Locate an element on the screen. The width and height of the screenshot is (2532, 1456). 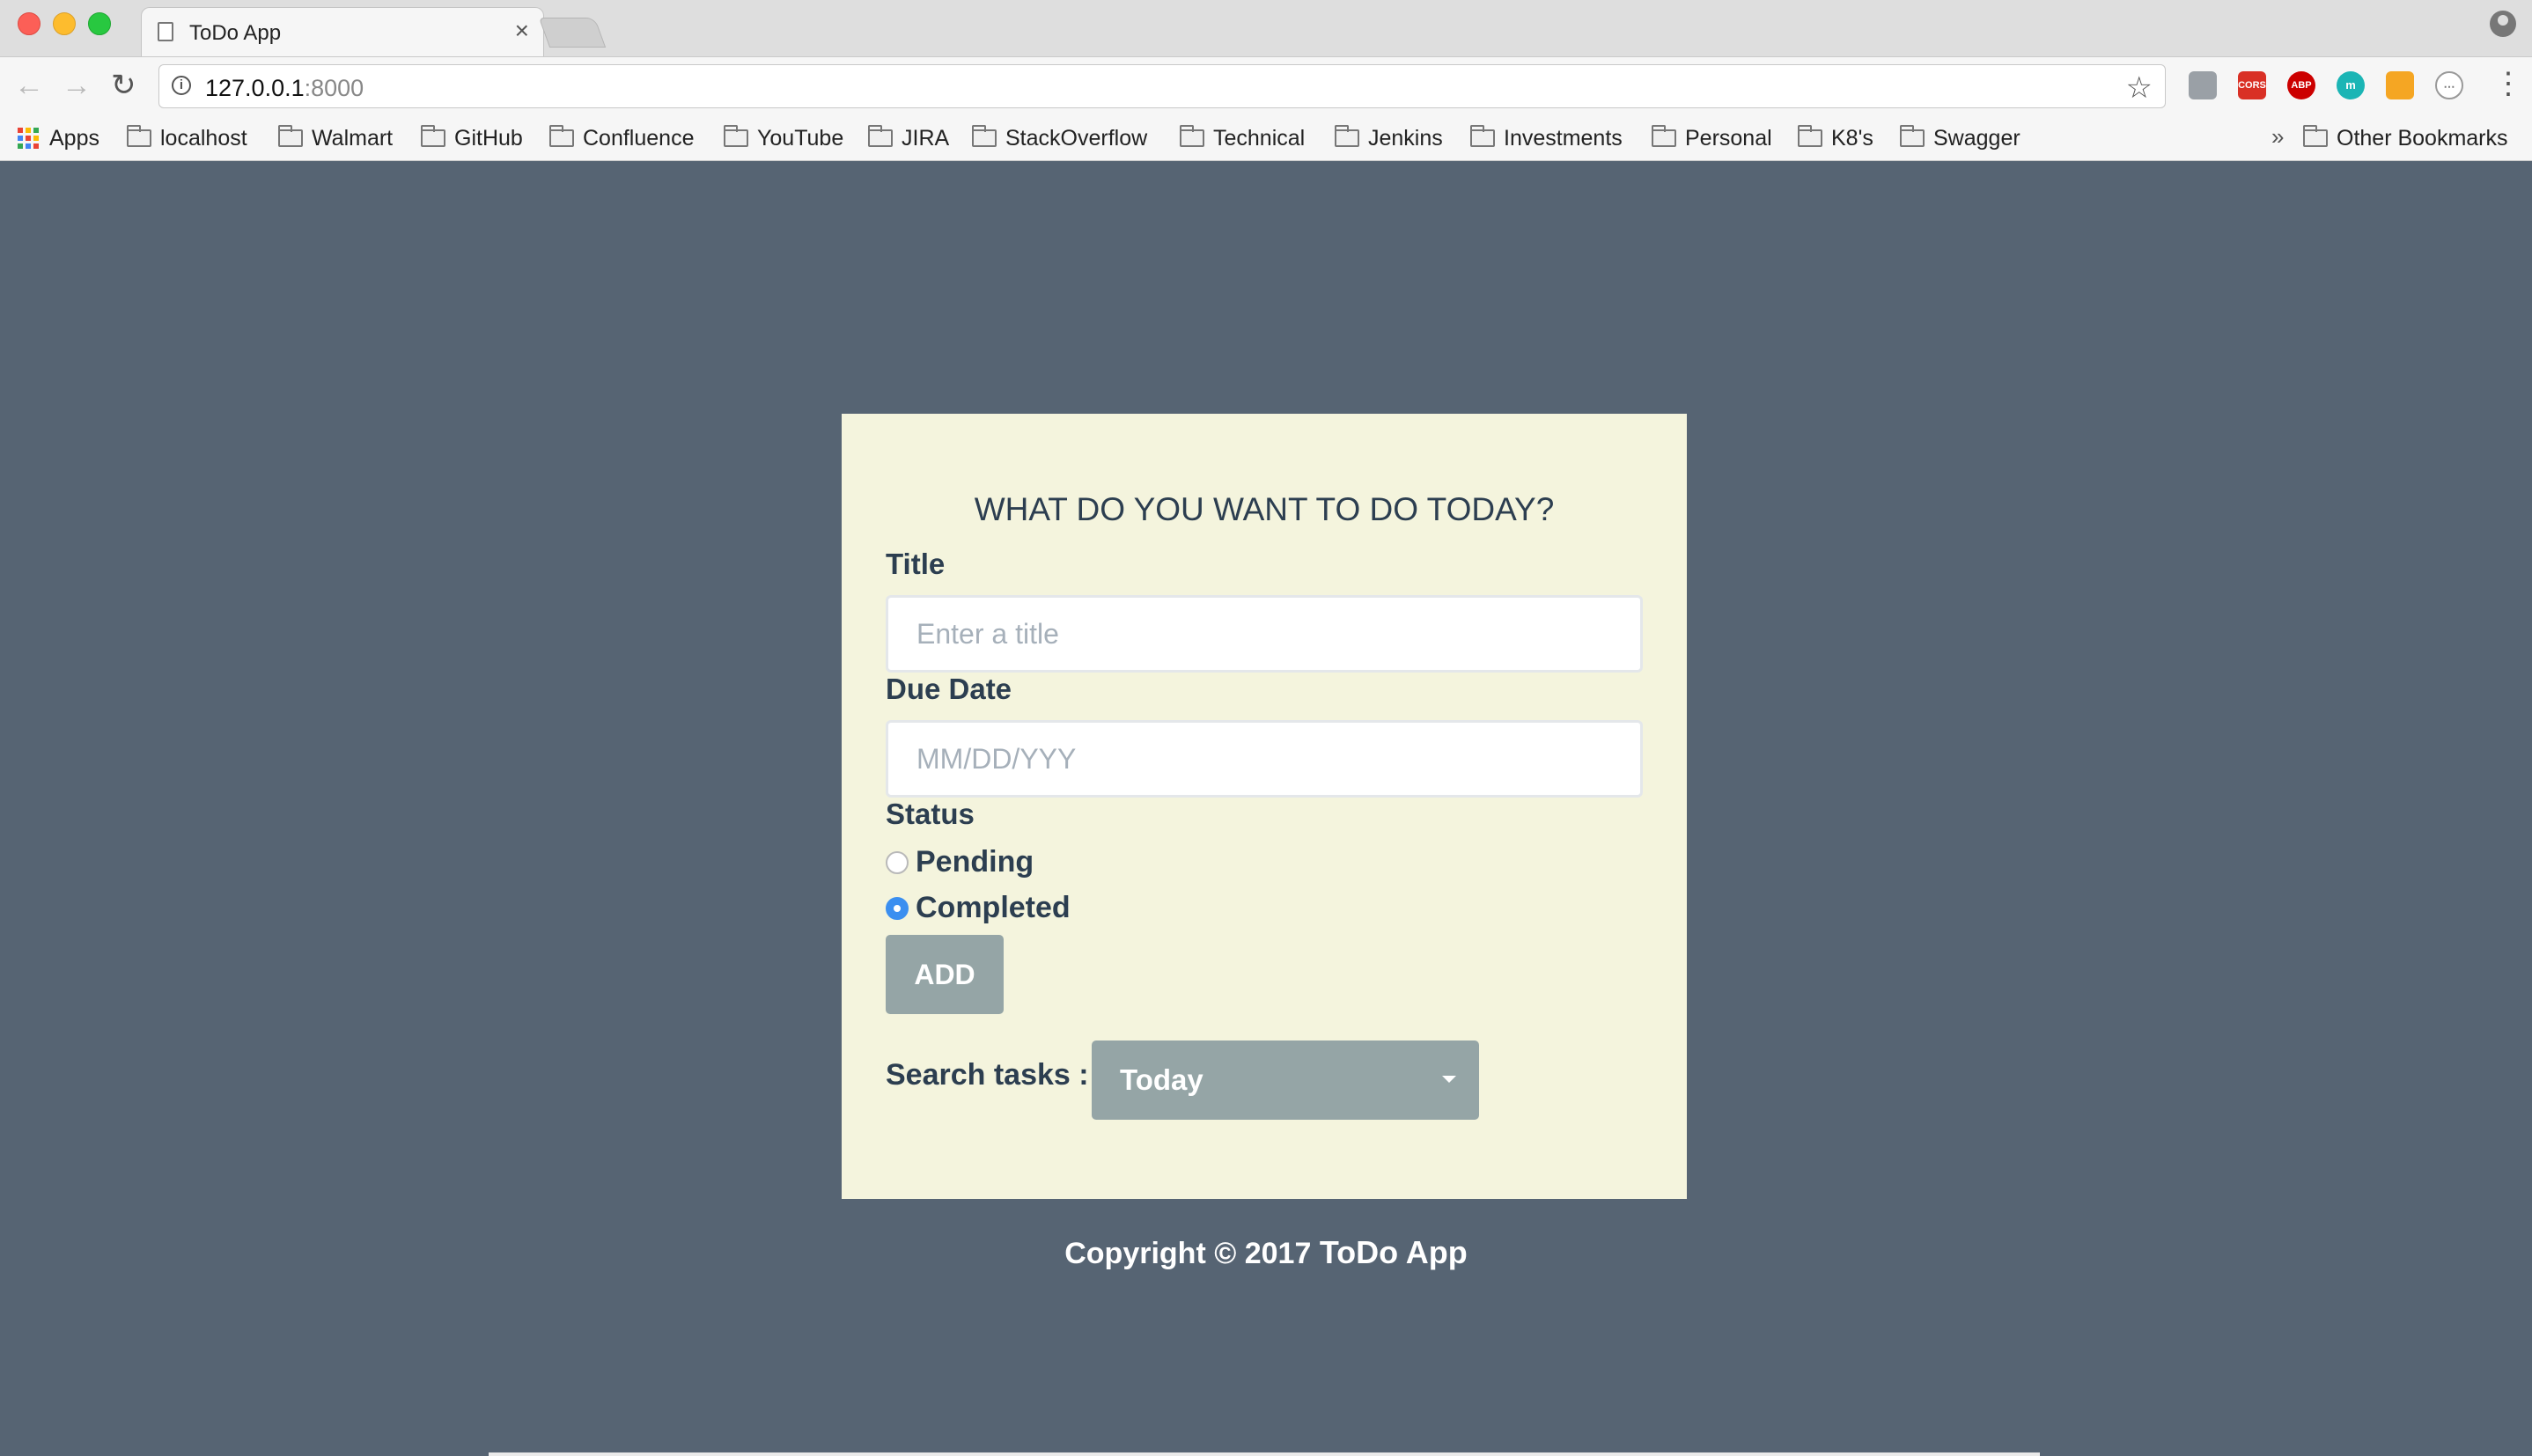
bookmark-jira: JIRA is located at coordinates (908, 138).